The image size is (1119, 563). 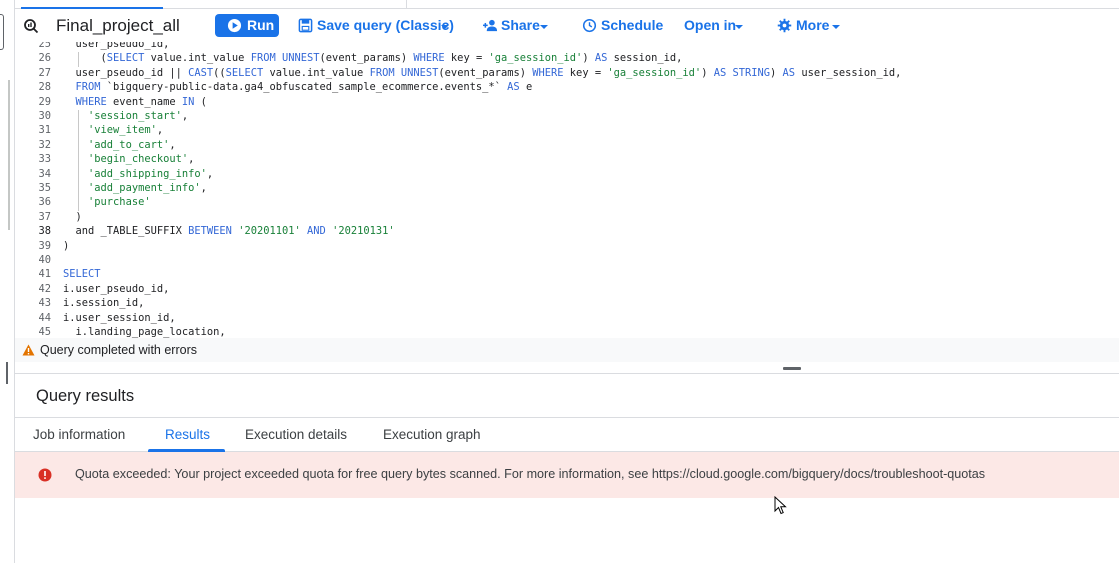 I want to click on gear-icon, so click(x=784, y=25).